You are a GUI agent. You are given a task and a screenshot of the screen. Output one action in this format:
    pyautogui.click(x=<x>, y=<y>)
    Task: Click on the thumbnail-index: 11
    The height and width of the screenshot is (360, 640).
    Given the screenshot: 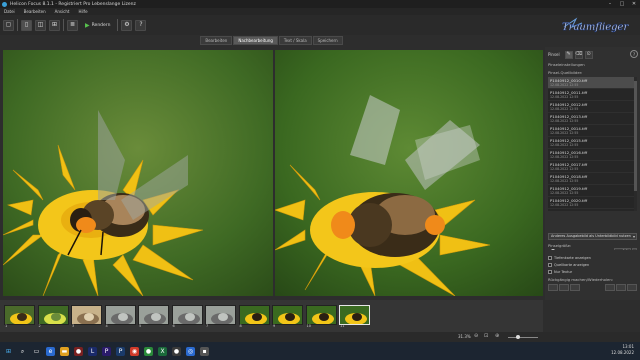 What is the action you would take?
    pyautogui.click(x=342, y=326)
    